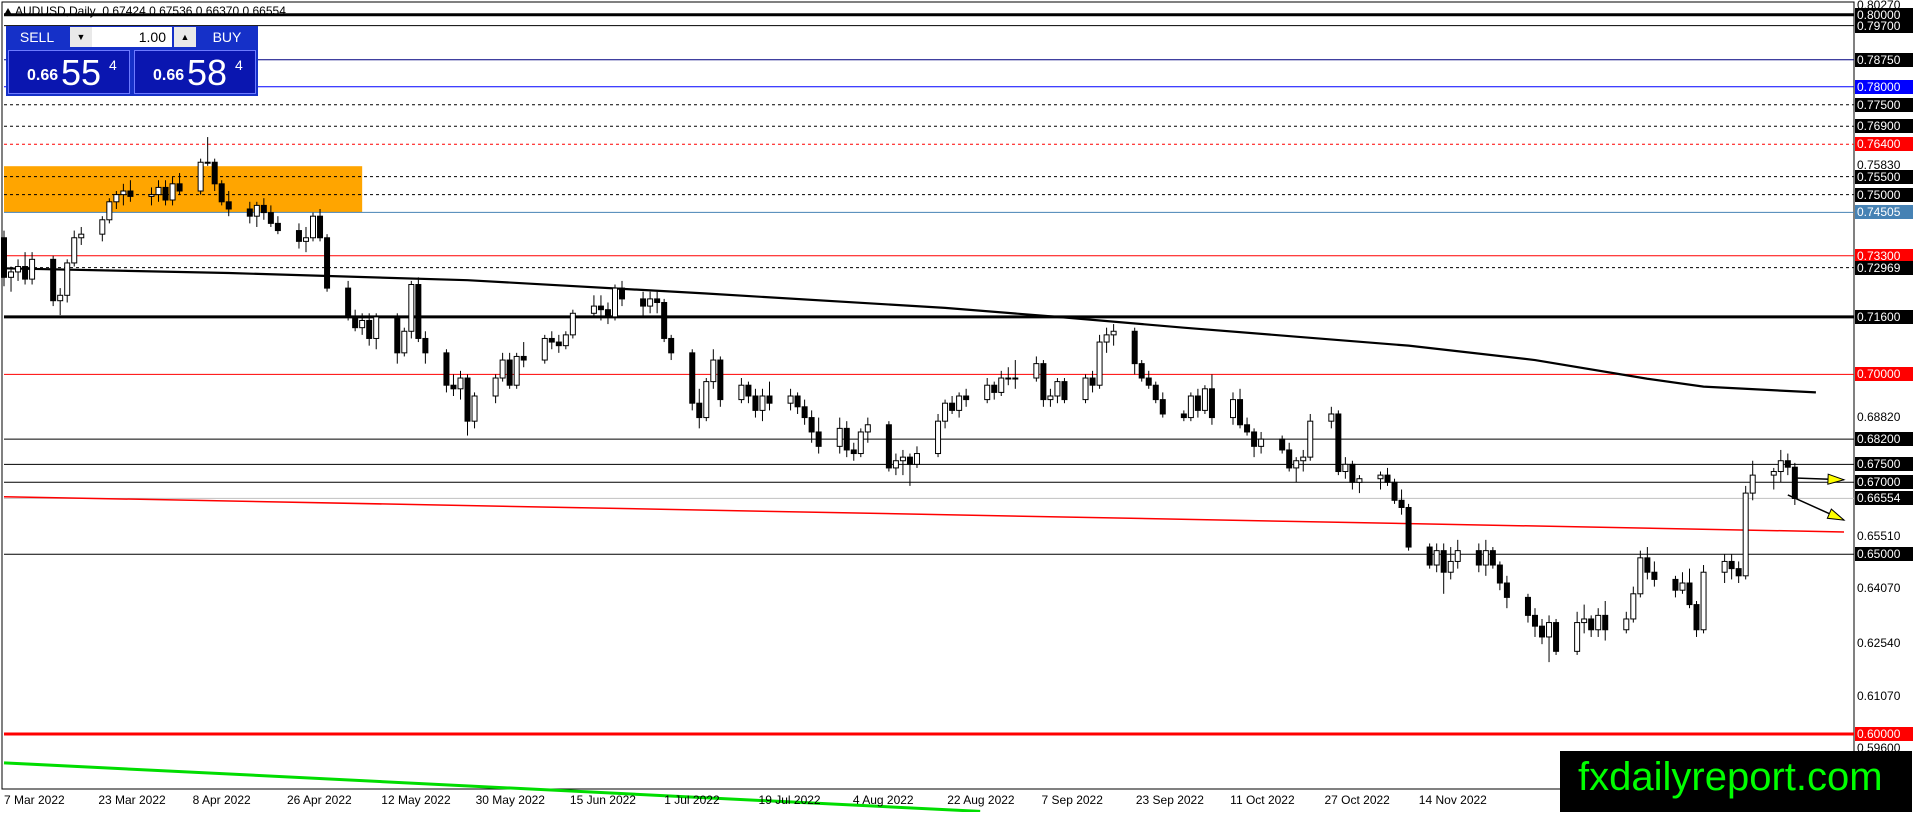 This screenshot has height=817, width=1916. I want to click on trade-panel-controls: SELL ▼ 1.00 ▲ BUY, so click(132, 37).